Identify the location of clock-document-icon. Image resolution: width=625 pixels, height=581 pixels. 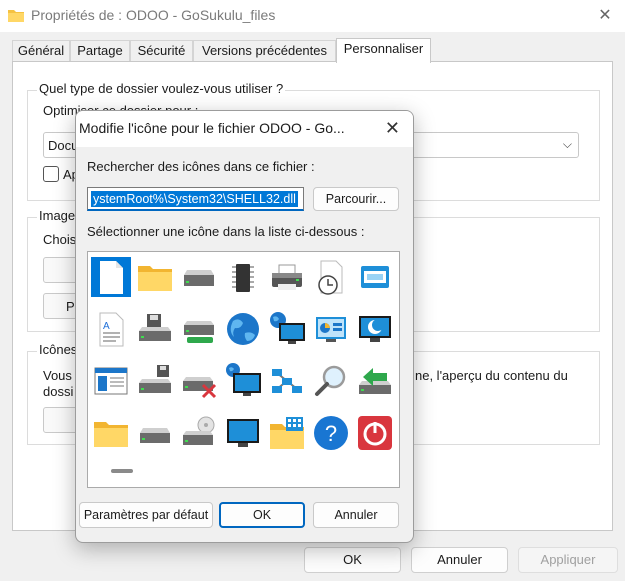
(331, 277).